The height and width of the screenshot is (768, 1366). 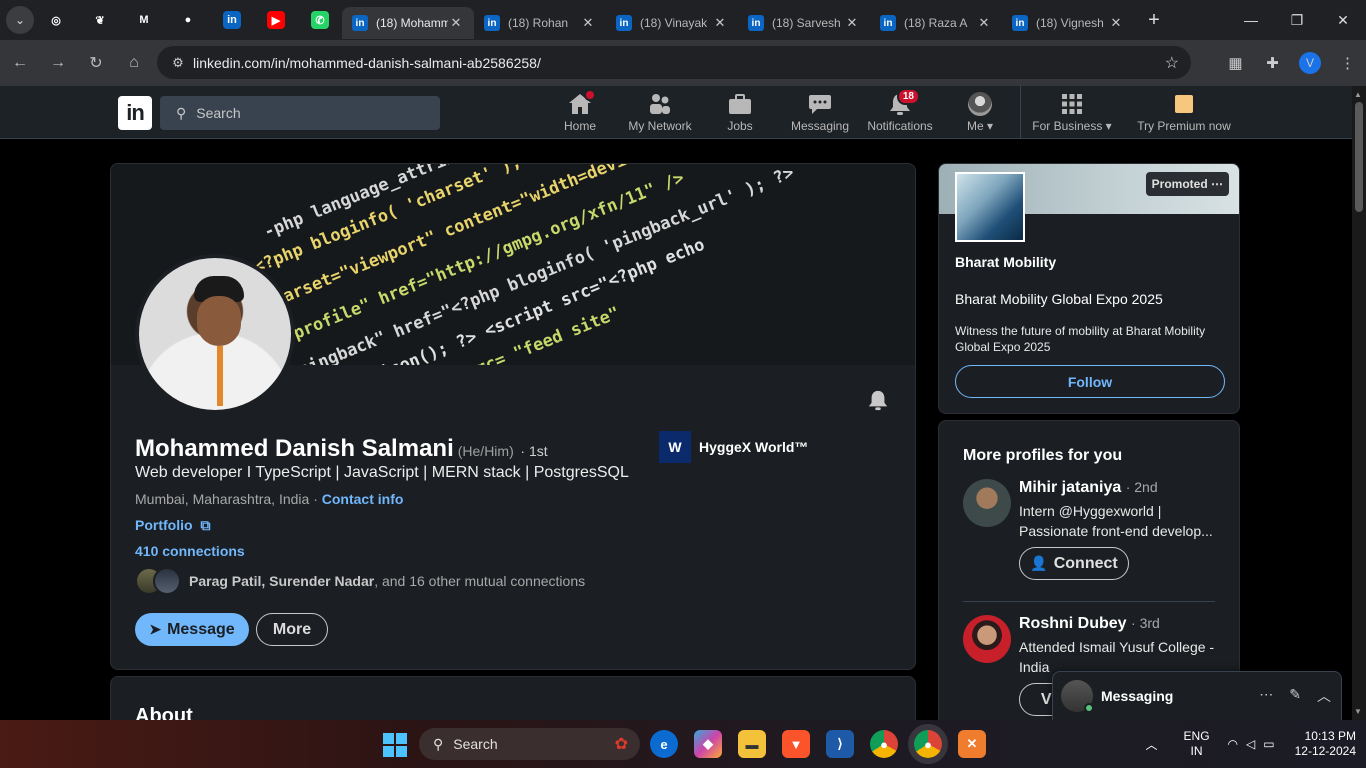 What do you see at coordinates (360, 23) in the screenshot?
I see `linkedin-icon: in` at bounding box center [360, 23].